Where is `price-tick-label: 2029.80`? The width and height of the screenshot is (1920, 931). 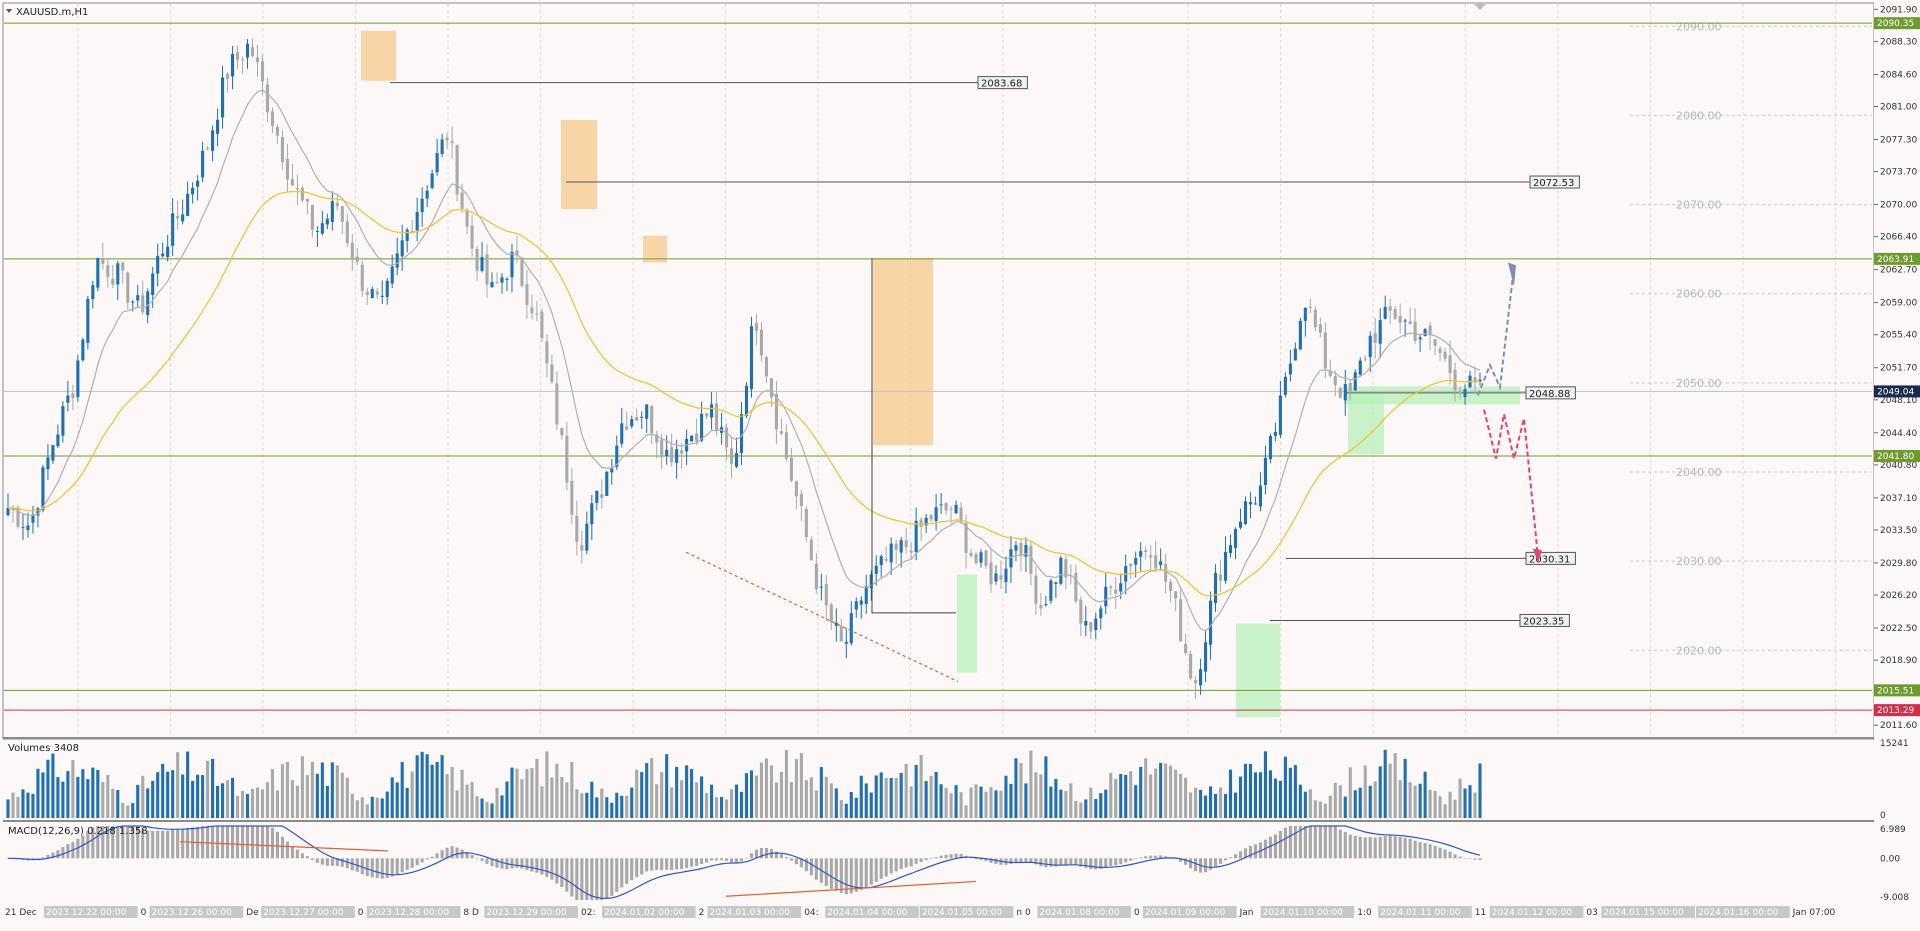
price-tick-label: 2029.80 is located at coordinates (1898, 564).